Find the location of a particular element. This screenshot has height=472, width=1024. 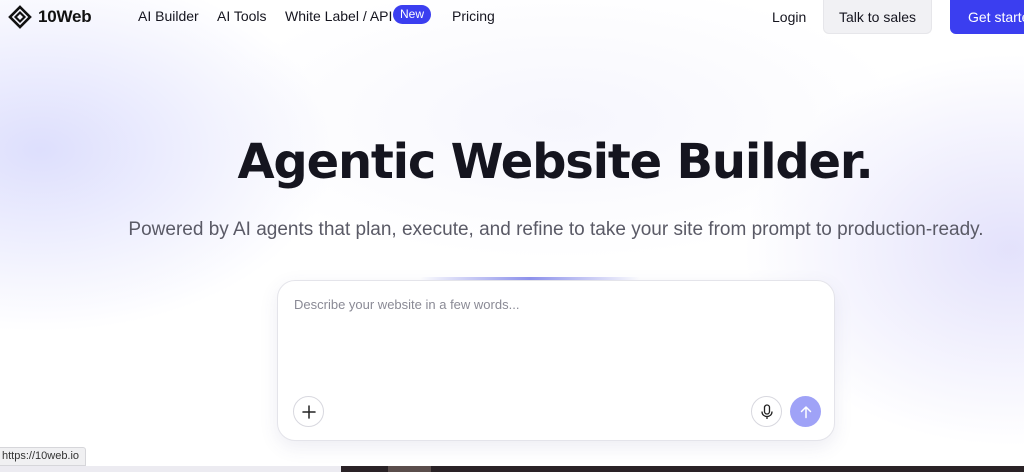

nav-link-pricing: Pricing is located at coordinates (473, 16).